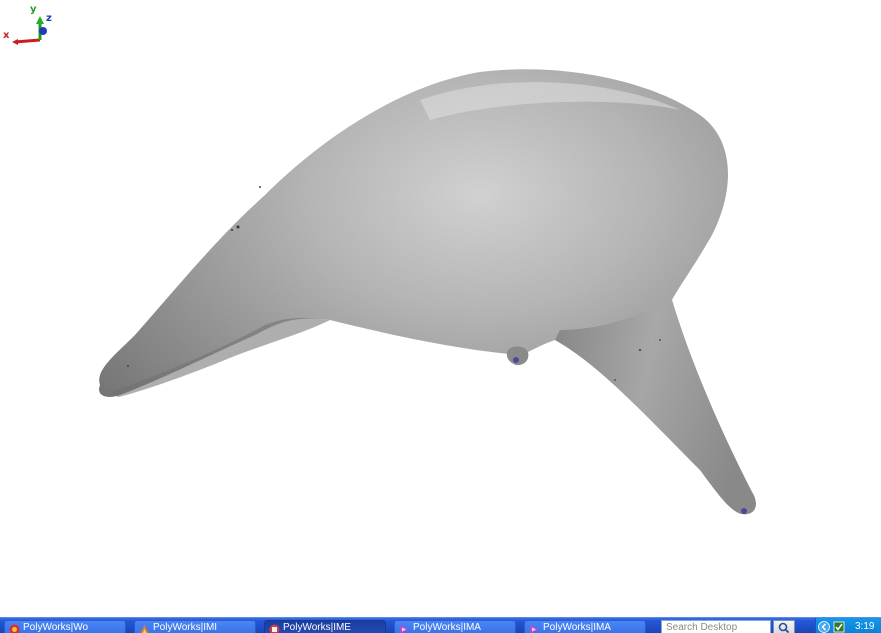 The width and height of the screenshot is (881, 633). I want to click on polyworks-ime-icon, so click(274, 628).